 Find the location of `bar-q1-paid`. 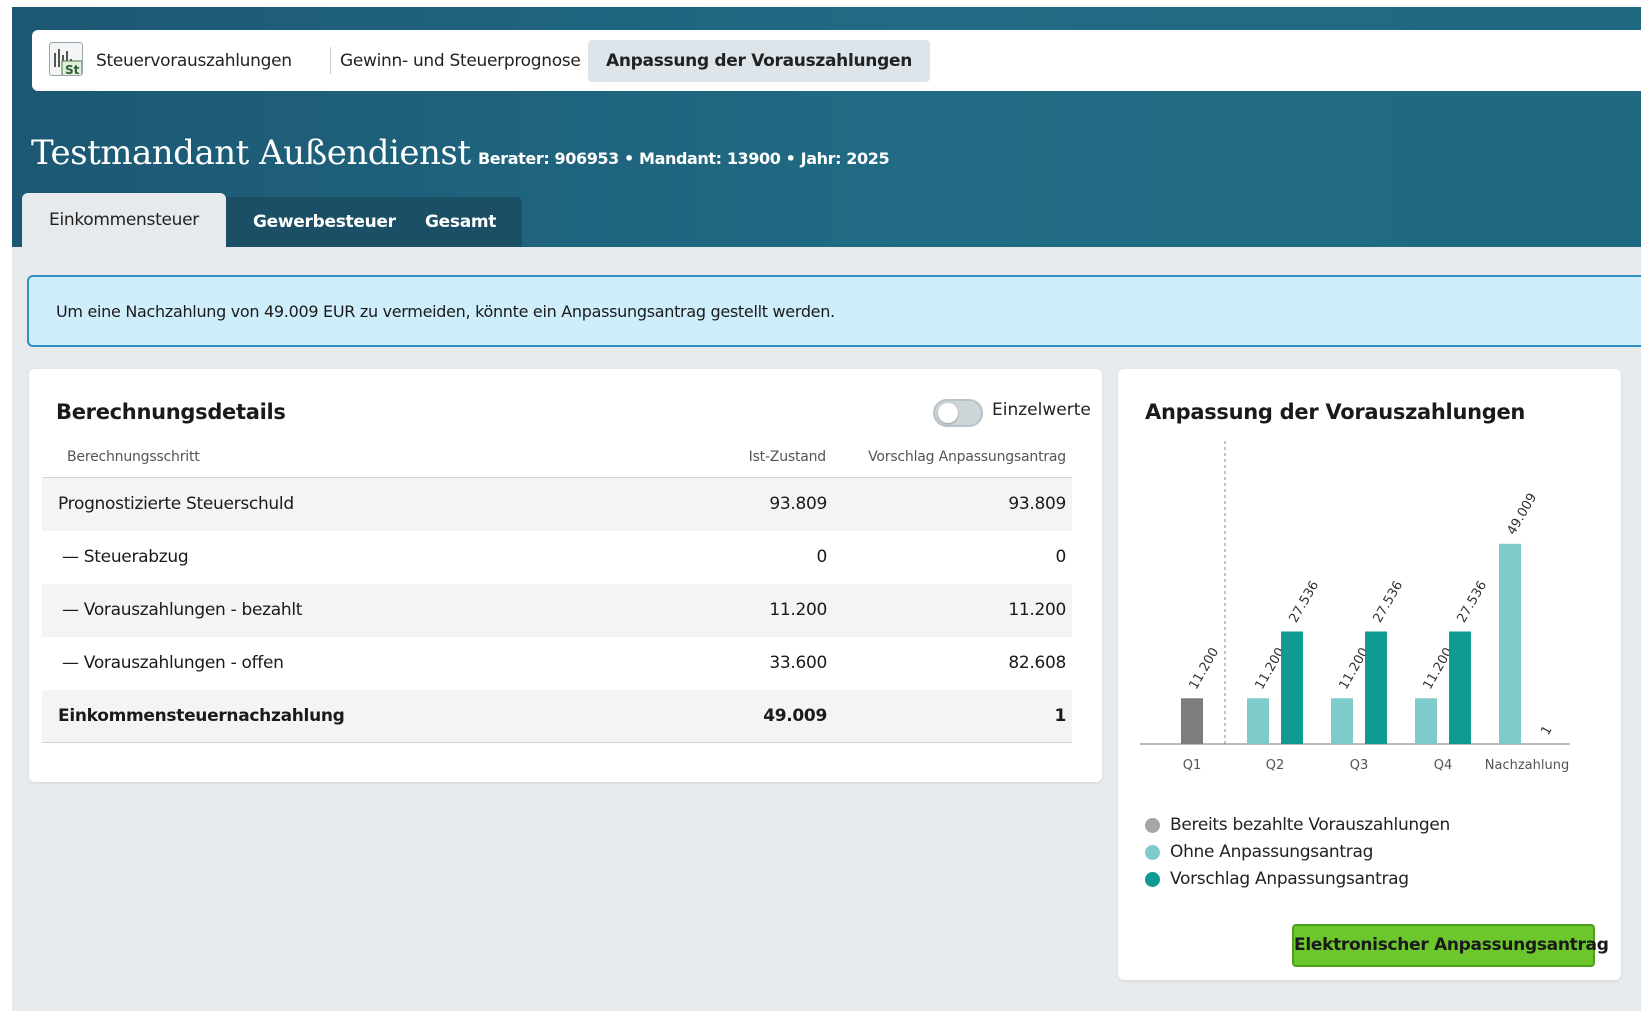

bar-q1-paid is located at coordinates (1192, 721).